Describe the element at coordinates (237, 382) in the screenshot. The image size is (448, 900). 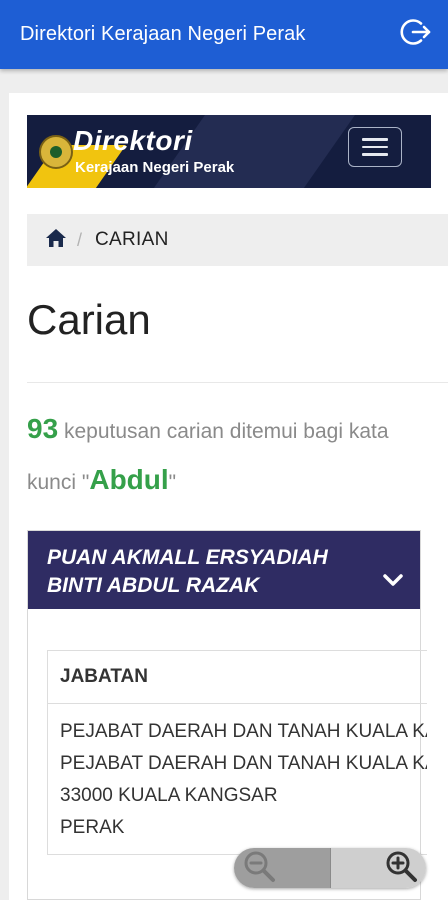
I see `divider` at that location.